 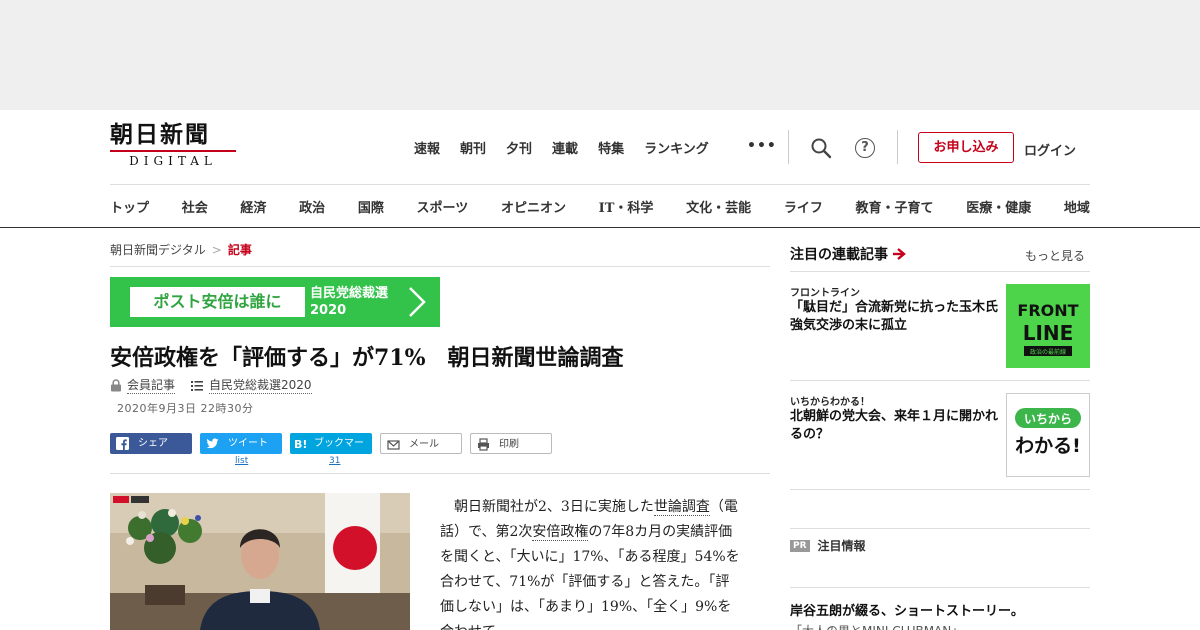 I want to click on top-nav-item-rensai: 連載, so click(x=565, y=147).